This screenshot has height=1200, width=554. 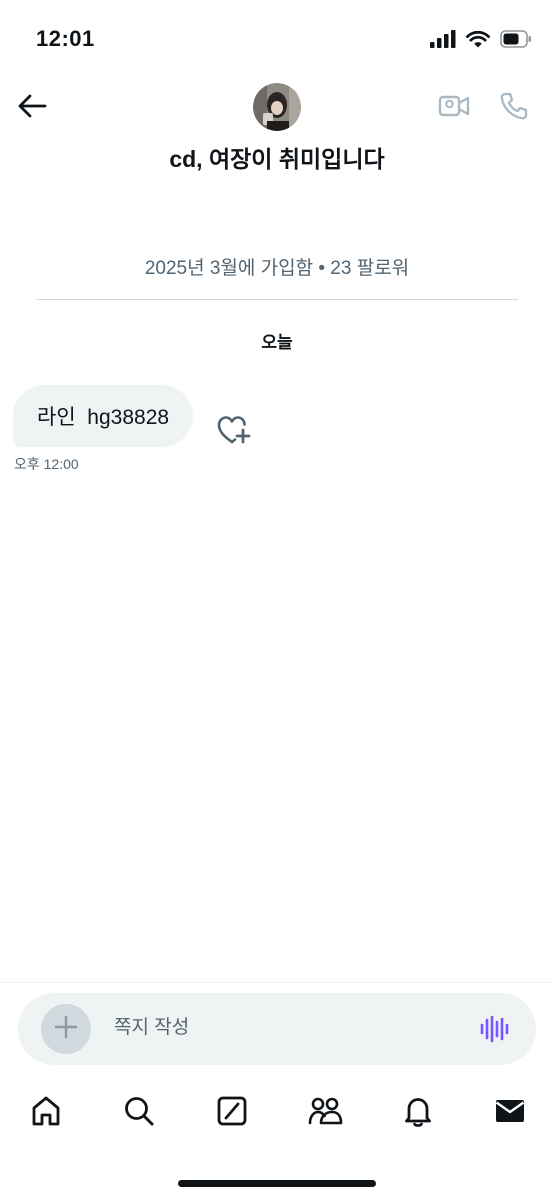 I want to click on nav-search, so click(x=139, y=1113).